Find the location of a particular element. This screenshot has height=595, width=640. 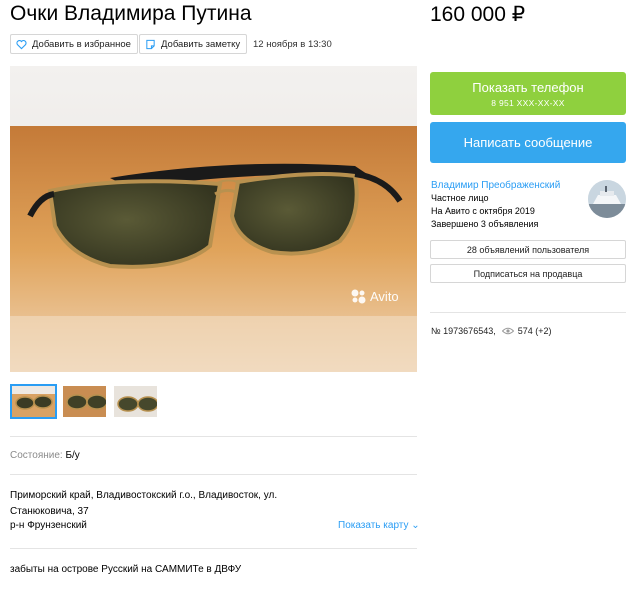

thumbnail-strip is located at coordinates (84, 401).